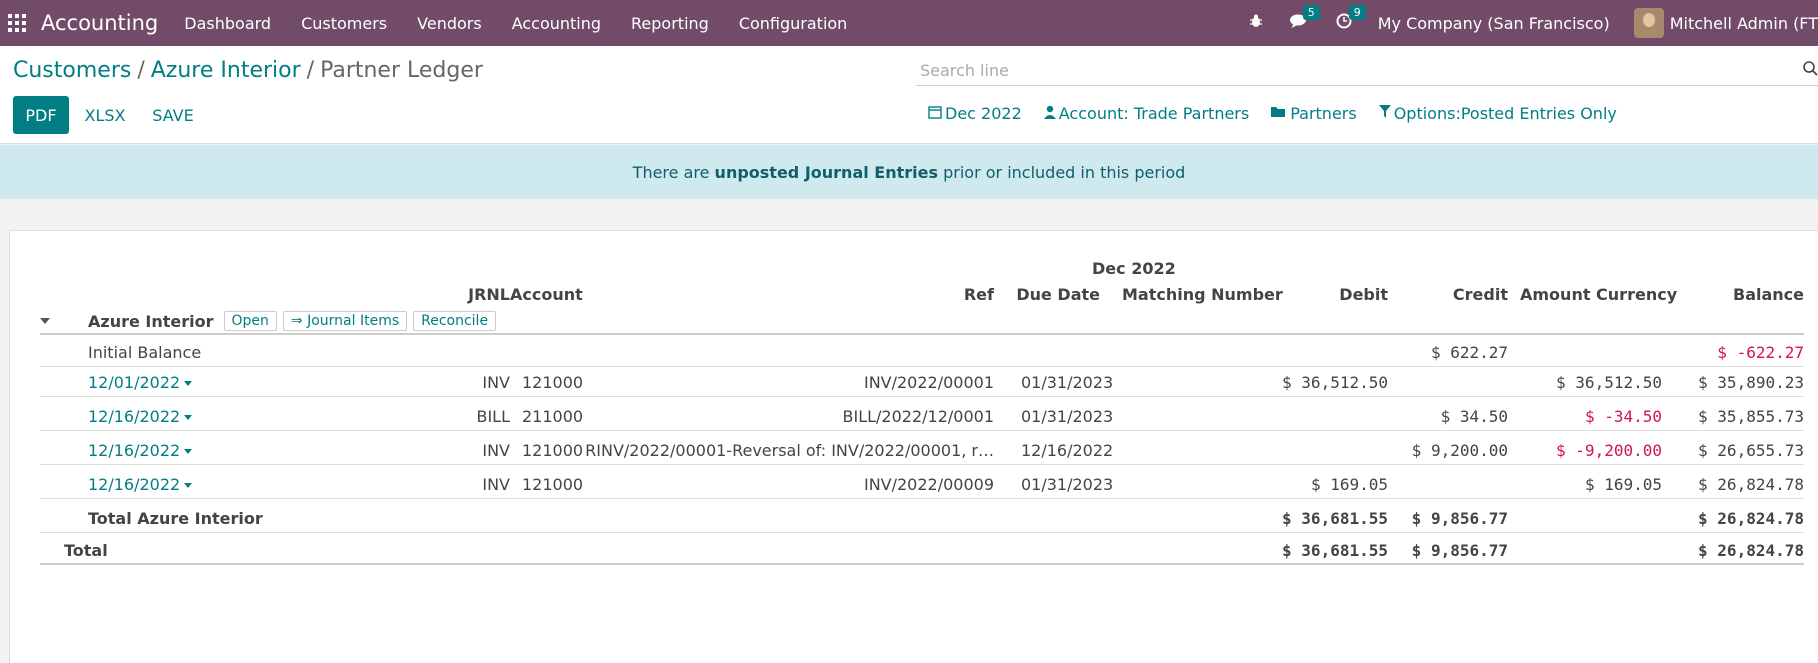 The width and height of the screenshot is (1818, 663). What do you see at coordinates (175, 518) in the screenshot?
I see `partner-total-label: Total Azure Interior` at bounding box center [175, 518].